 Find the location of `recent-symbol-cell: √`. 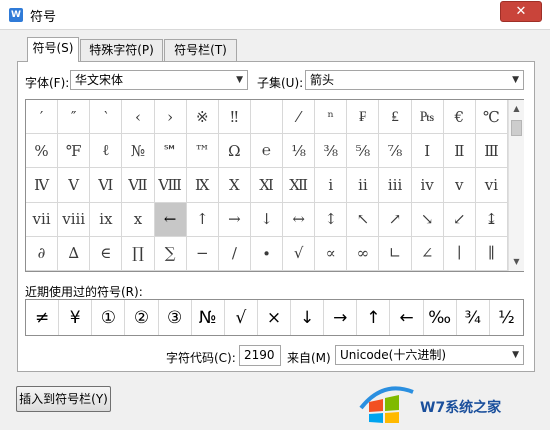

recent-symbol-cell: √ is located at coordinates (241, 317).